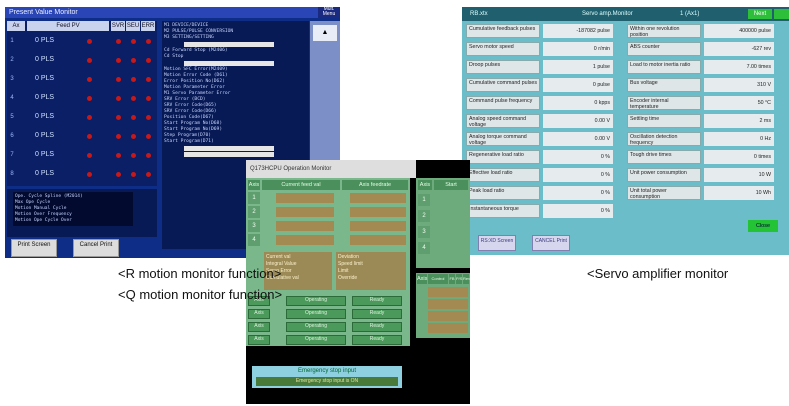  What do you see at coordinates (200, 273) in the screenshot?
I see `r-monitor-caption: <R motion monitor function>` at bounding box center [200, 273].